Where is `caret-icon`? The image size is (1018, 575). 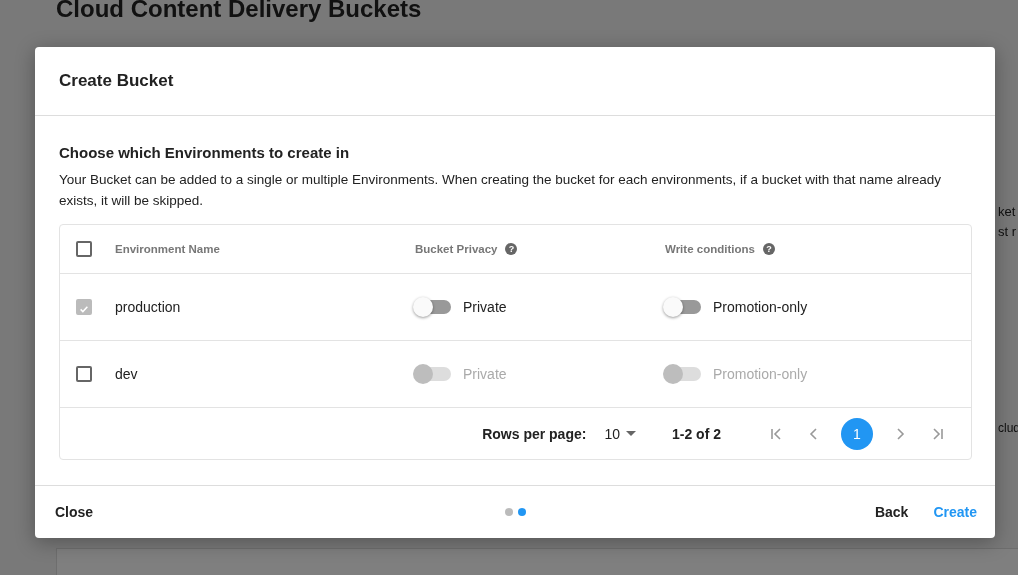 caret-icon is located at coordinates (631, 433).